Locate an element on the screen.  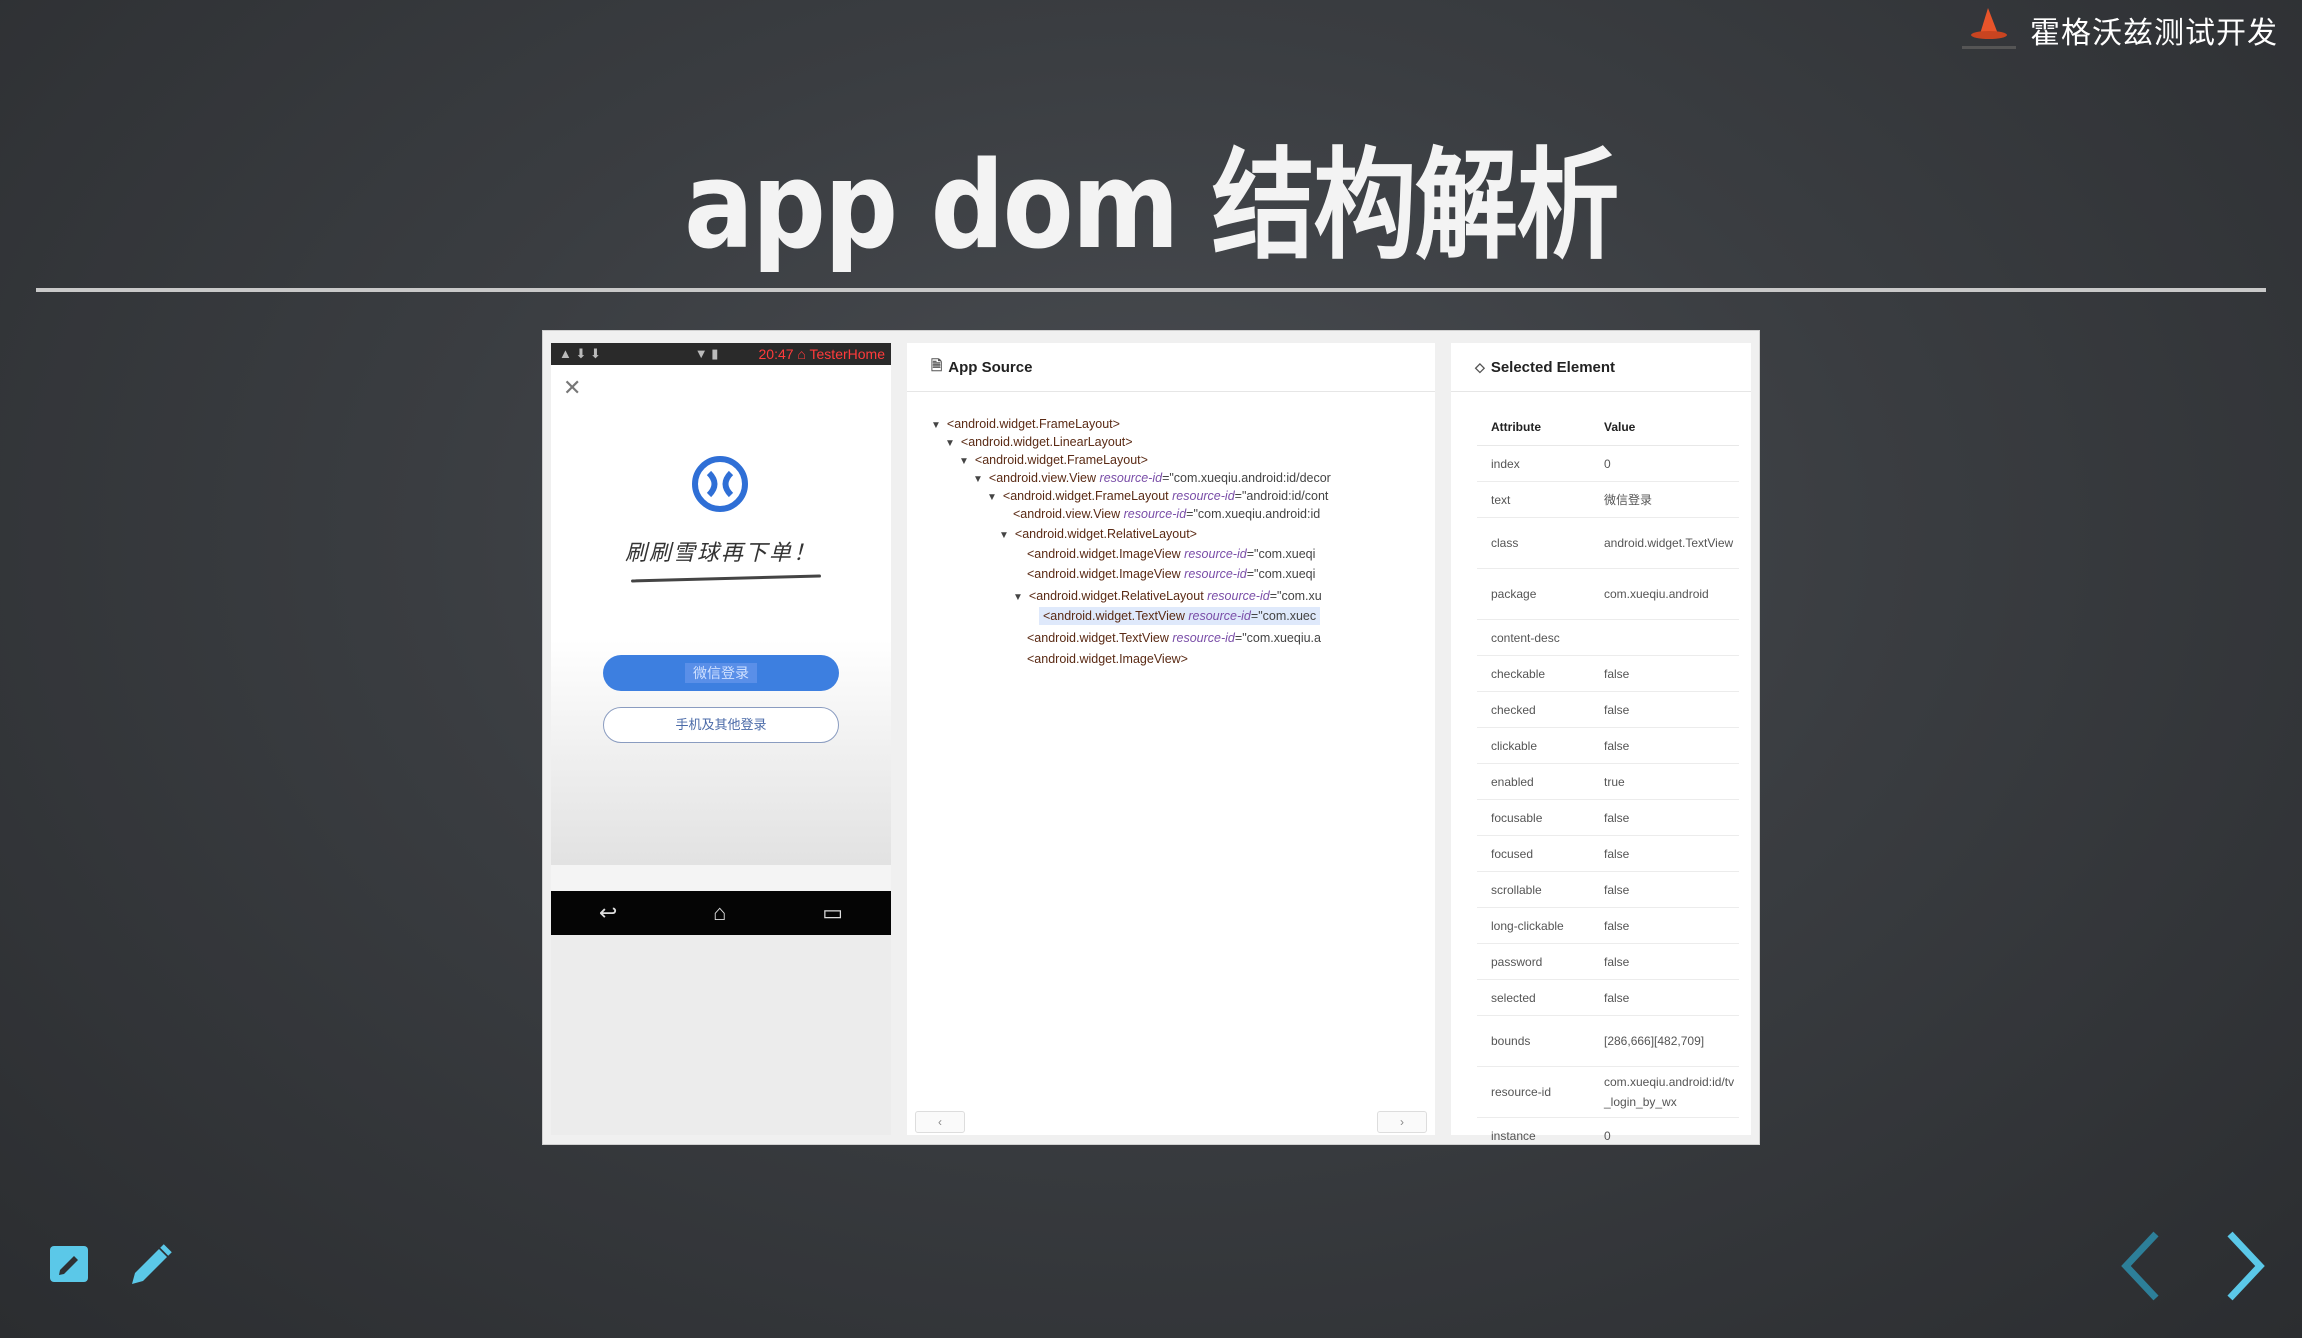
attribute-value: android.widget.TextView is located at coordinates (1664, 543).